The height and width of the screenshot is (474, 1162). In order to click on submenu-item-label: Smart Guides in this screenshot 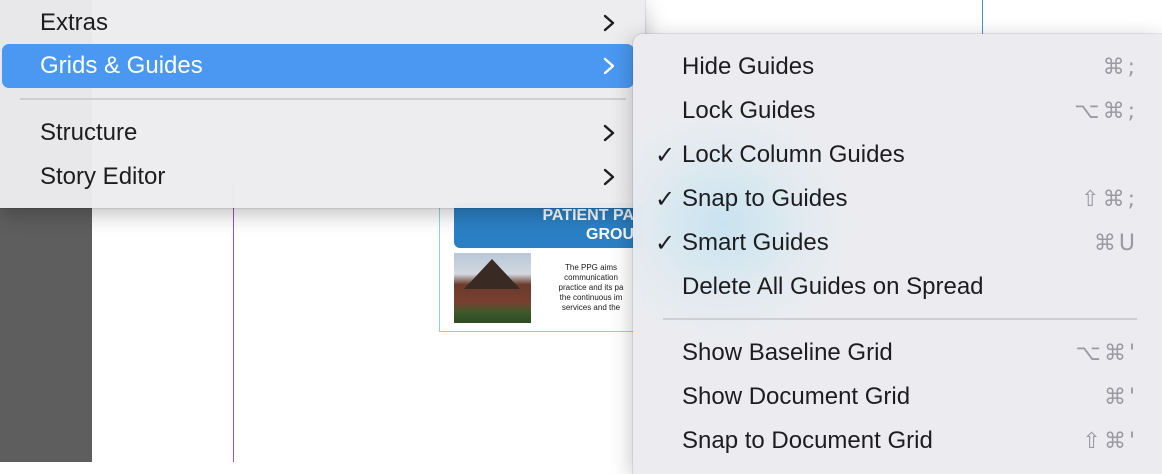, I will do `click(755, 242)`.